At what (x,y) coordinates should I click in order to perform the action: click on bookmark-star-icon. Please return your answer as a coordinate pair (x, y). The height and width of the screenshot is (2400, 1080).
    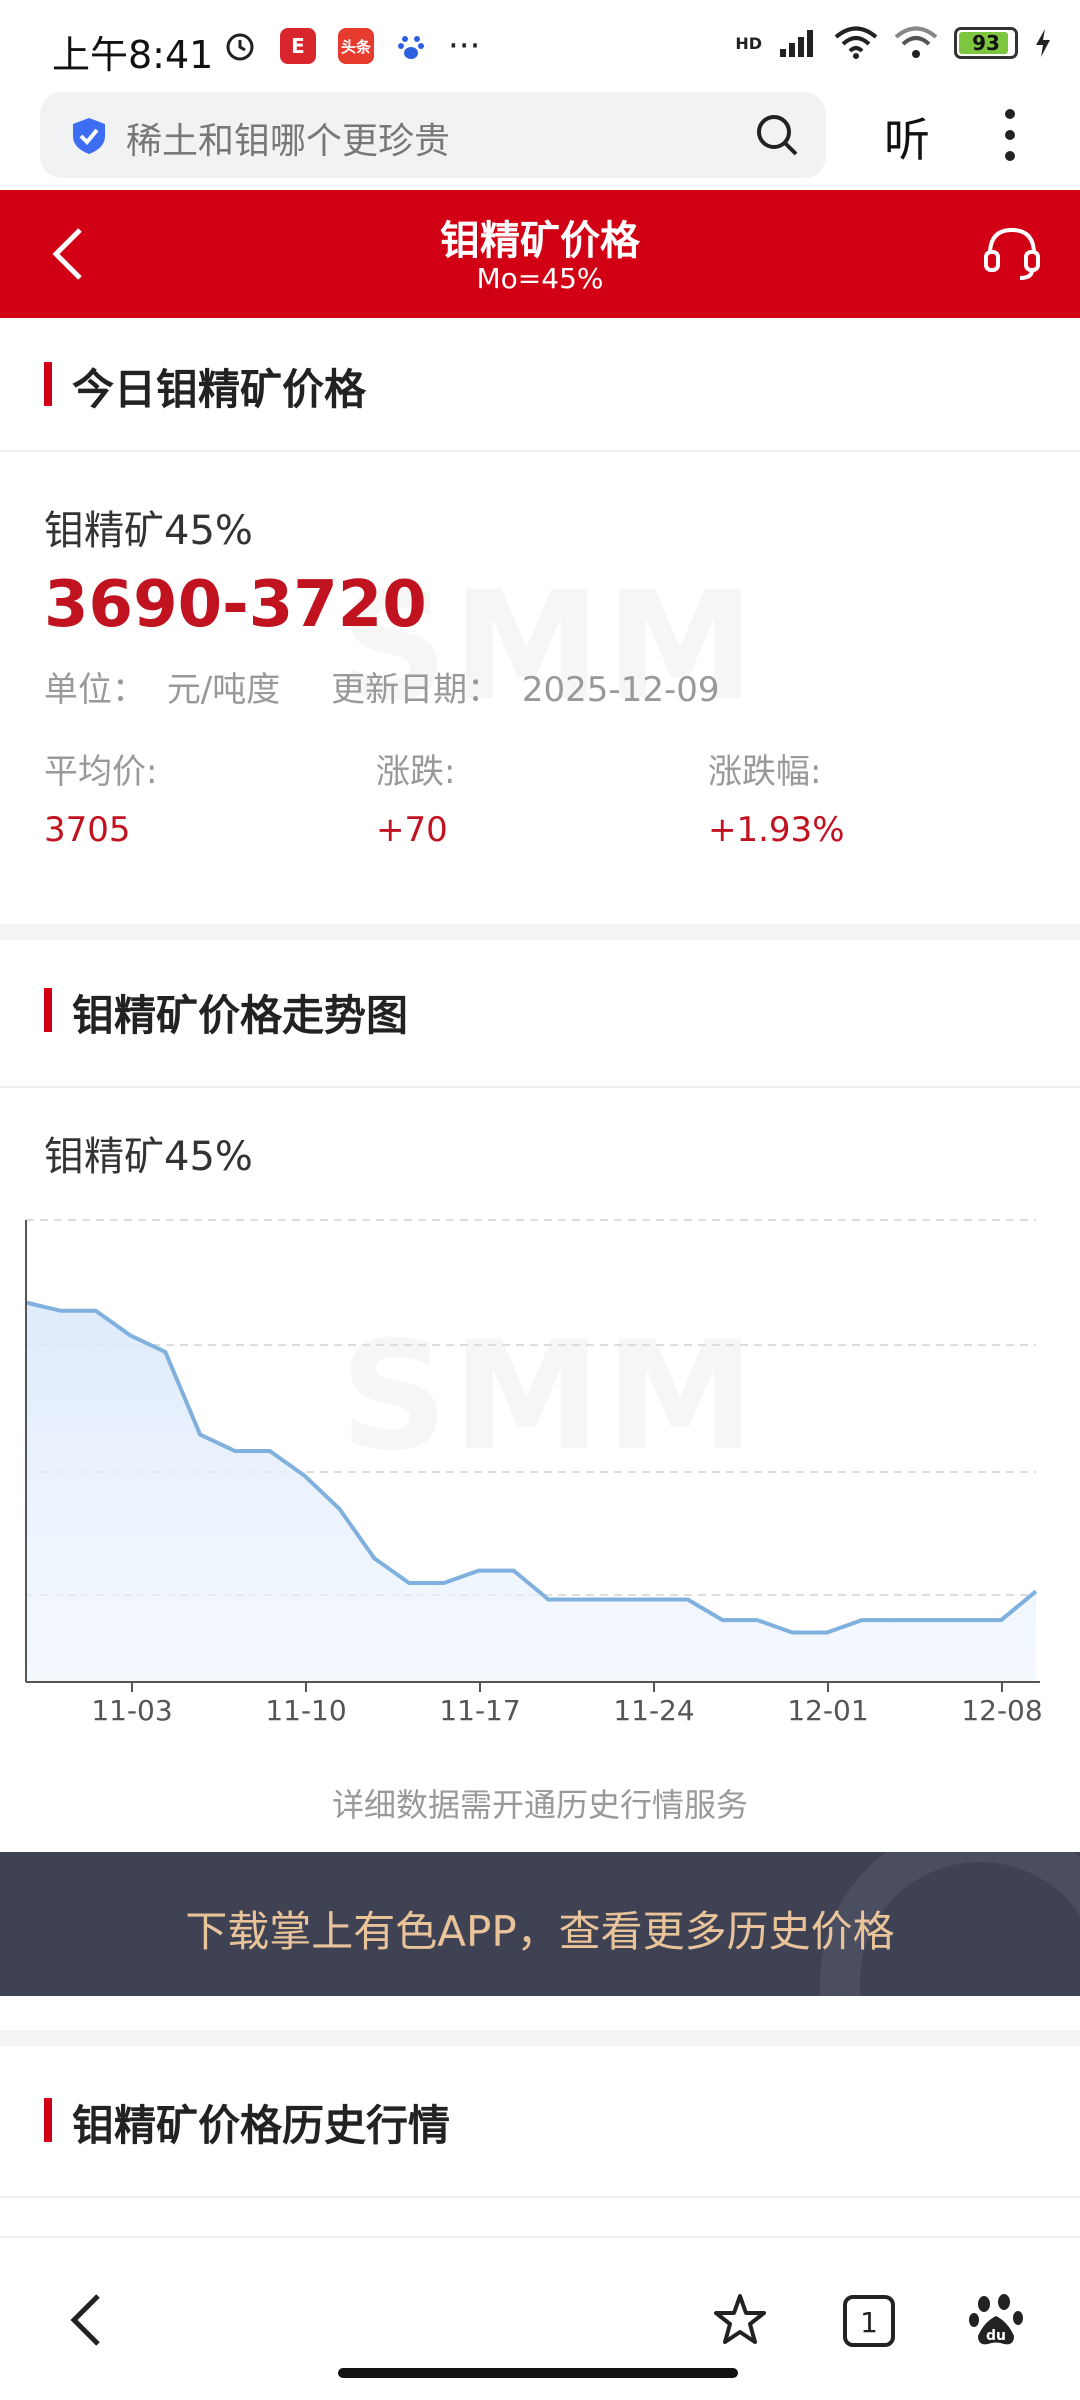
    Looking at the image, I should click on (740, 2320).